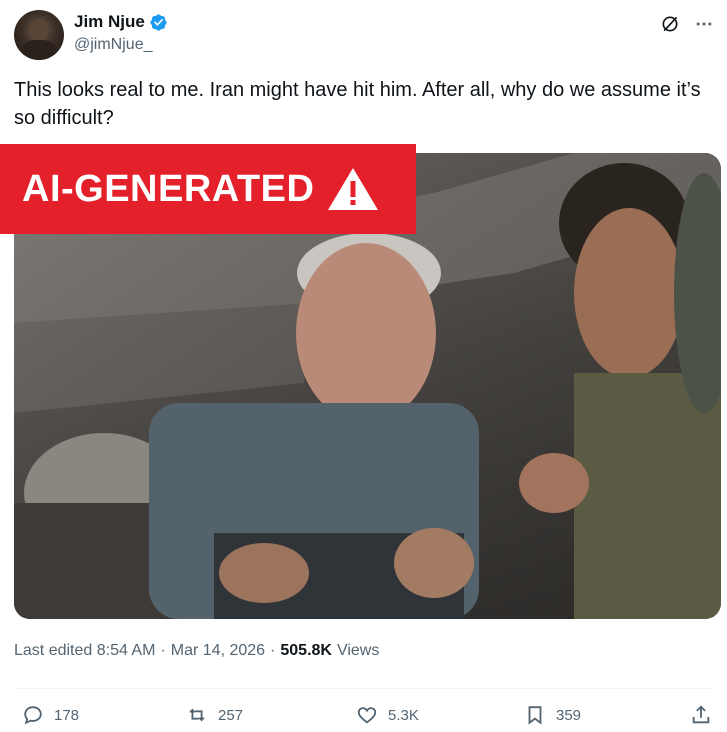 This screenshot has width=727, height=732. Describe the element at coordinates (218, 651) in the screenshot. I see `post-date: Mar 14, 2026` at that location.